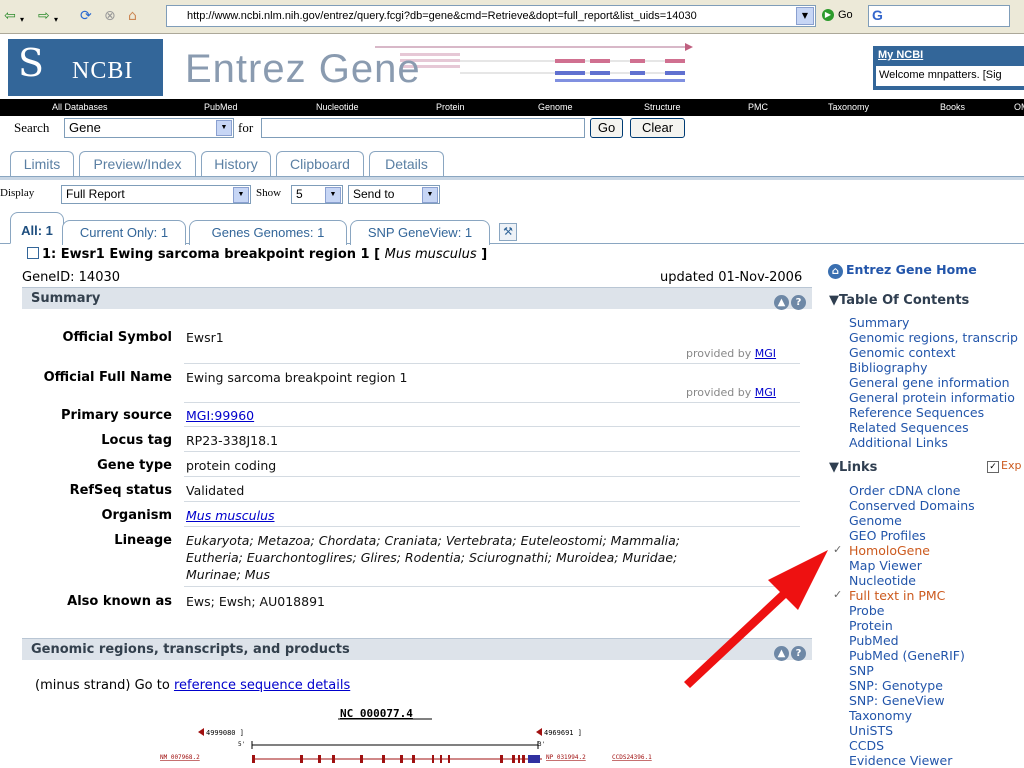 The width and height of the screenshot is (1024, 768). Describe the element at coordinates (80, 107) in the screenshot. I see `db-link-all: All Databases` at that location.